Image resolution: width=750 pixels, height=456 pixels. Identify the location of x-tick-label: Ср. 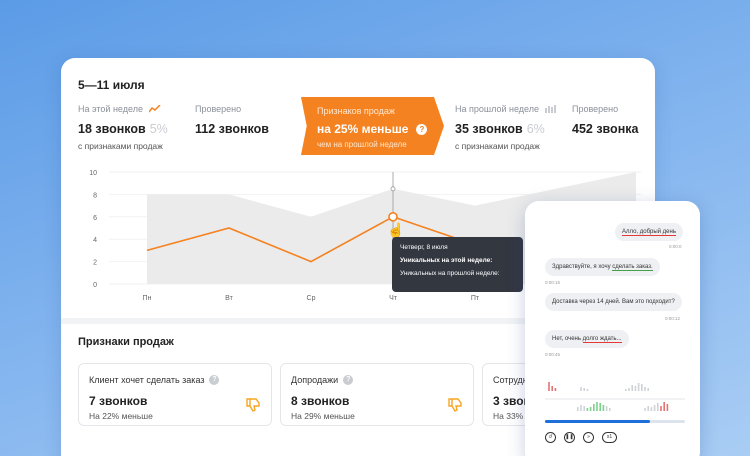
(311, 298).